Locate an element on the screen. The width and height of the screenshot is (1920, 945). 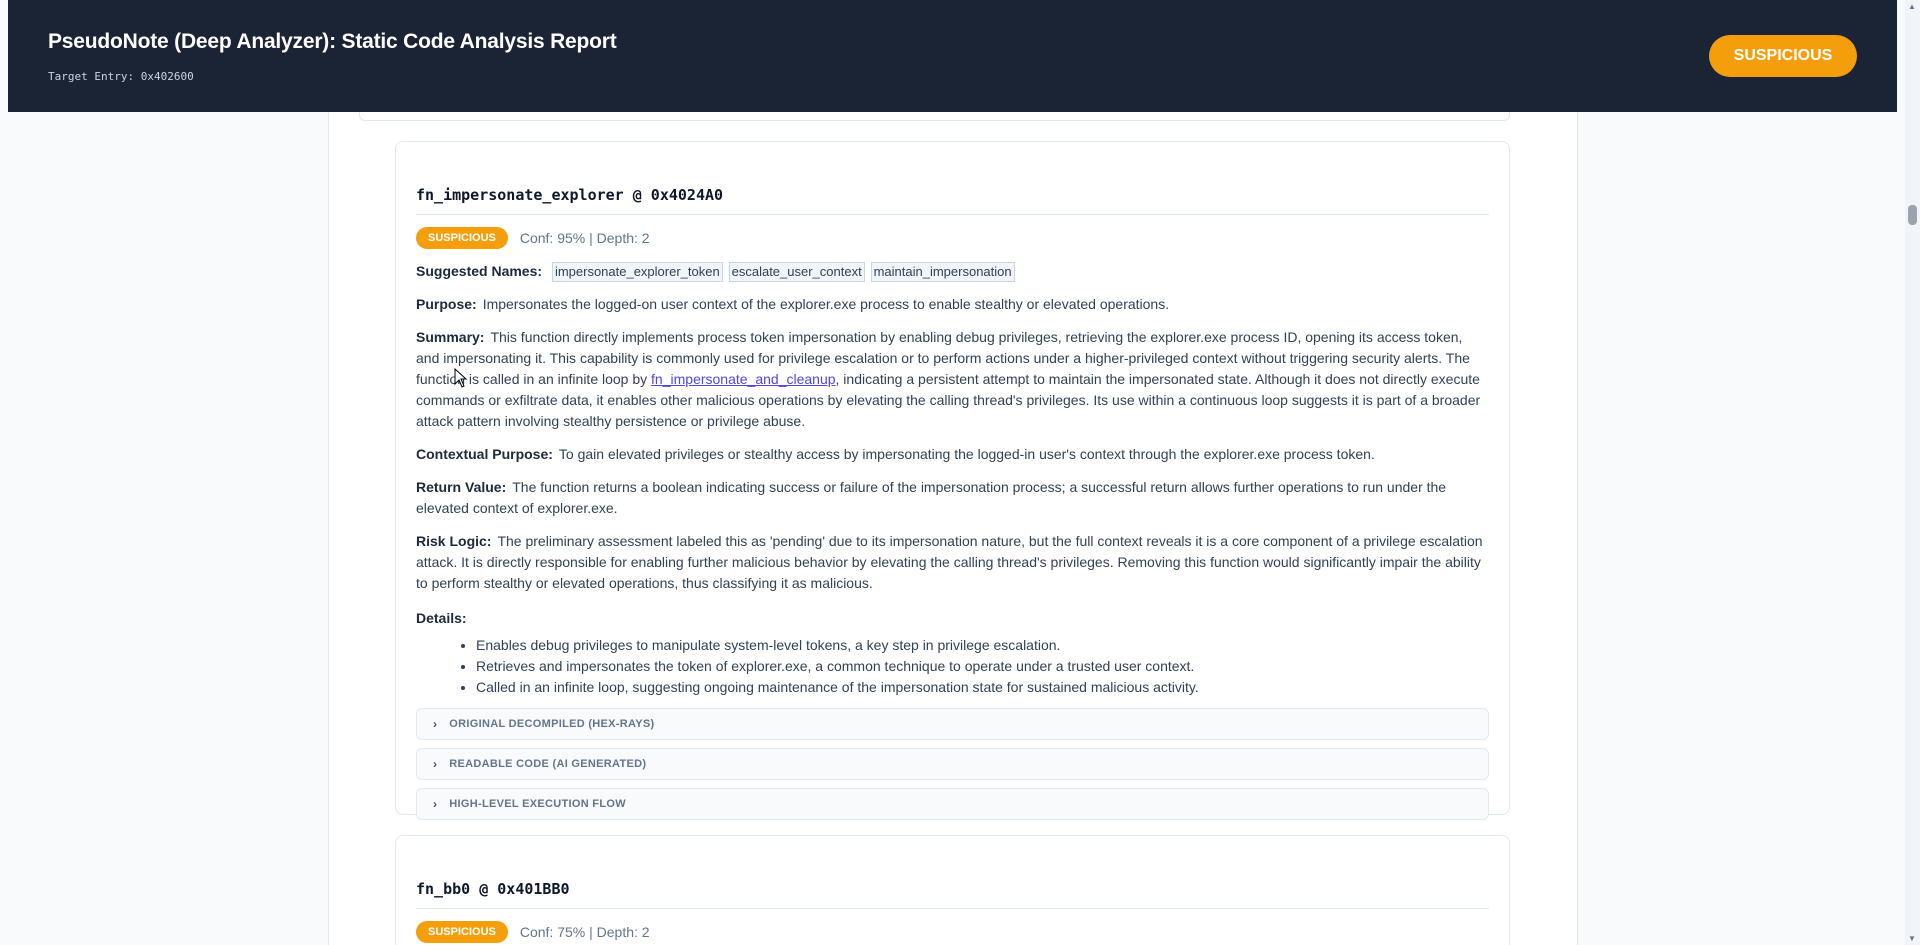
details-label: Details: is located at coordinates (441, 618).